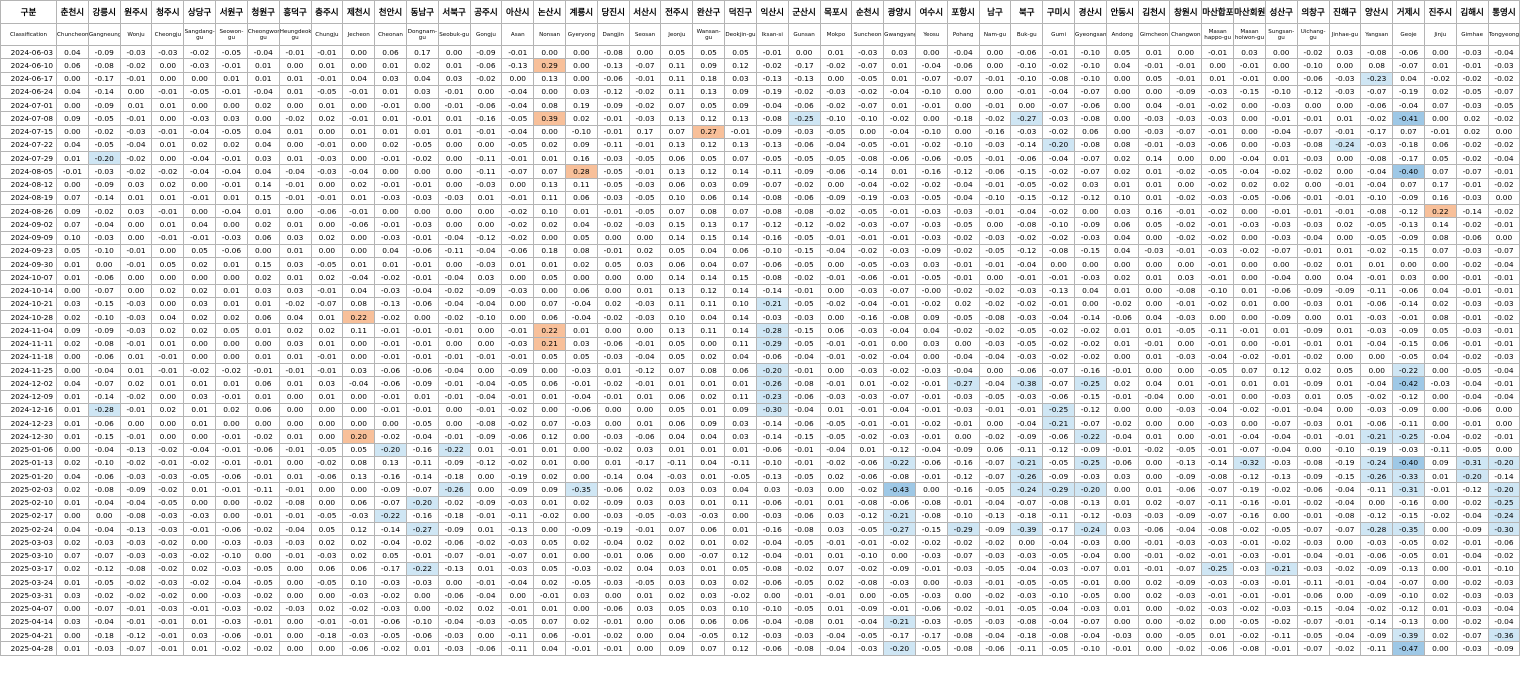 The width and height of the screenshot is (1520, 680). What do you see at coordinates (28, 516) in the screenshot?
I see `row-date: 2025-02-17` at bounding box center [28, 516].